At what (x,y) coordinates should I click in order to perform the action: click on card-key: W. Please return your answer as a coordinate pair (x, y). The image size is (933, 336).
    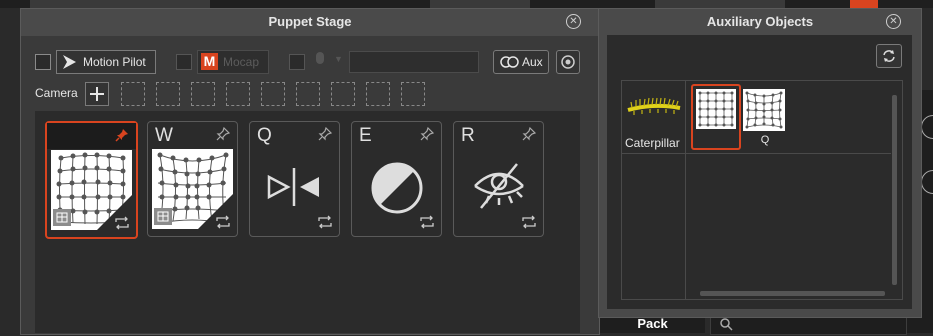
    Looking at the image, I should click on (164, 135).